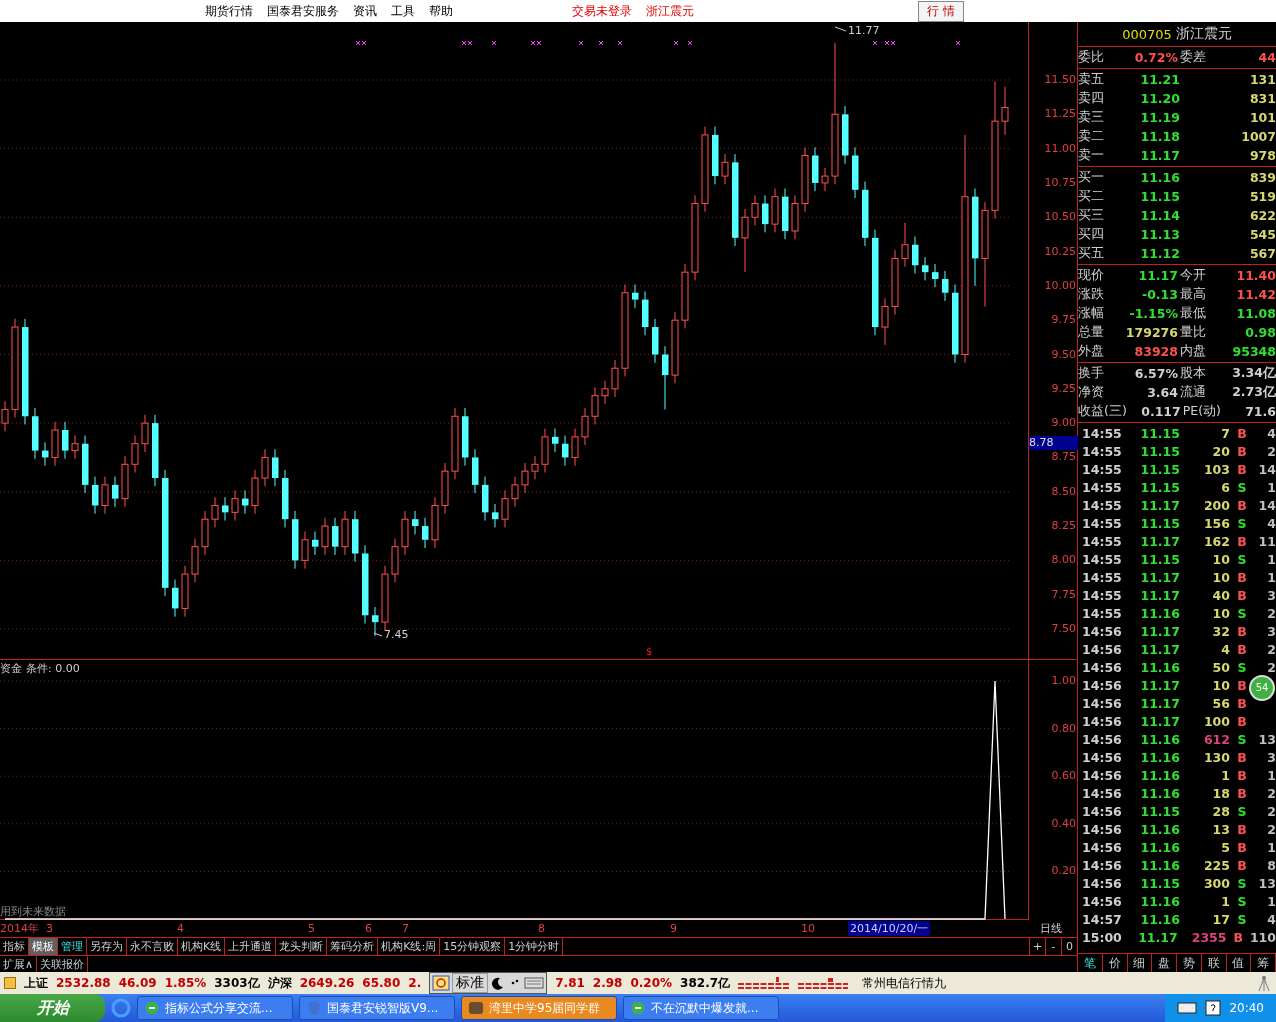 The width and height of the screenshot is (1276, 1022). Describe the element at coordinates (49, 928) in the screenshot. I see `date-axis-label: 3` at that location.